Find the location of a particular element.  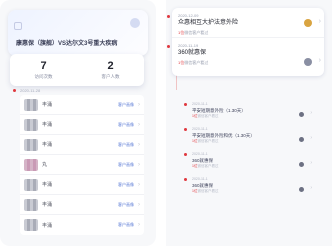

item-title: 众惠相互大护法意外险 is located at coordinates (208, 23).